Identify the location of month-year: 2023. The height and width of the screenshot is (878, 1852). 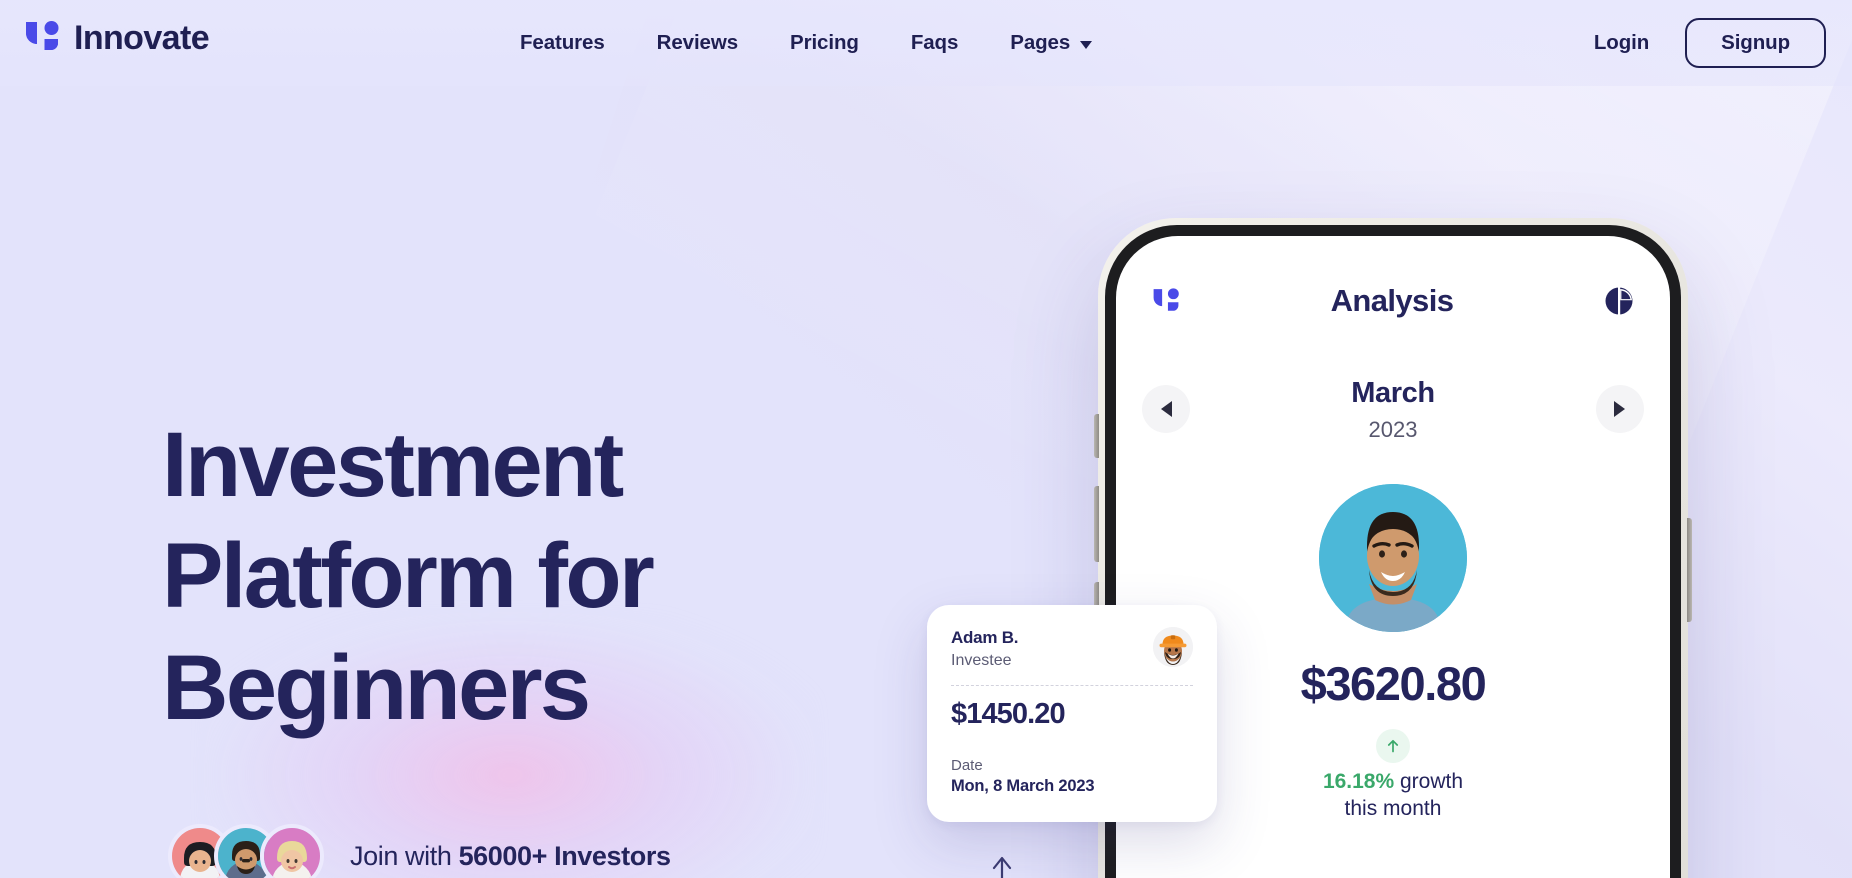
(1393, 430).